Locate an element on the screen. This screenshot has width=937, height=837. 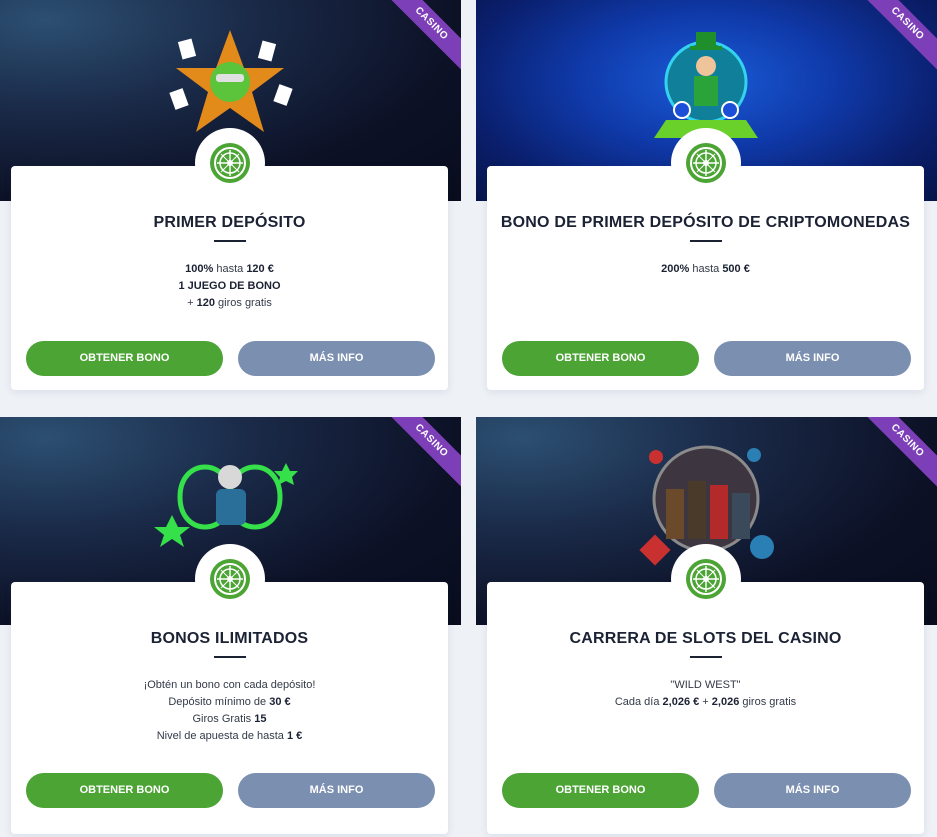
promo-description: 200% hasta 500 € is located at coordinates (705, 269).